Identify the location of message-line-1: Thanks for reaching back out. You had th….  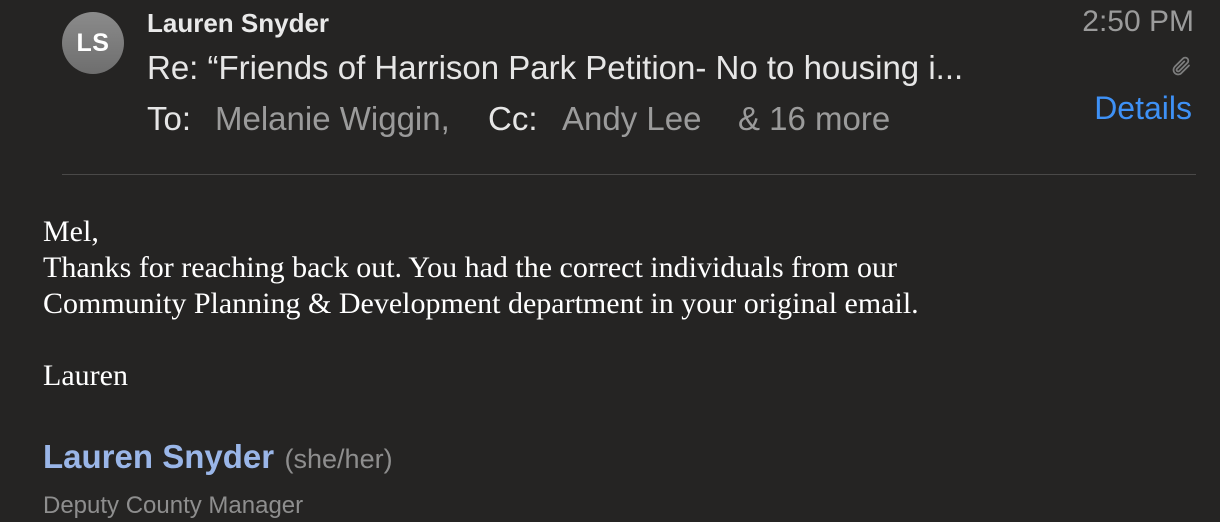
(470, 267).